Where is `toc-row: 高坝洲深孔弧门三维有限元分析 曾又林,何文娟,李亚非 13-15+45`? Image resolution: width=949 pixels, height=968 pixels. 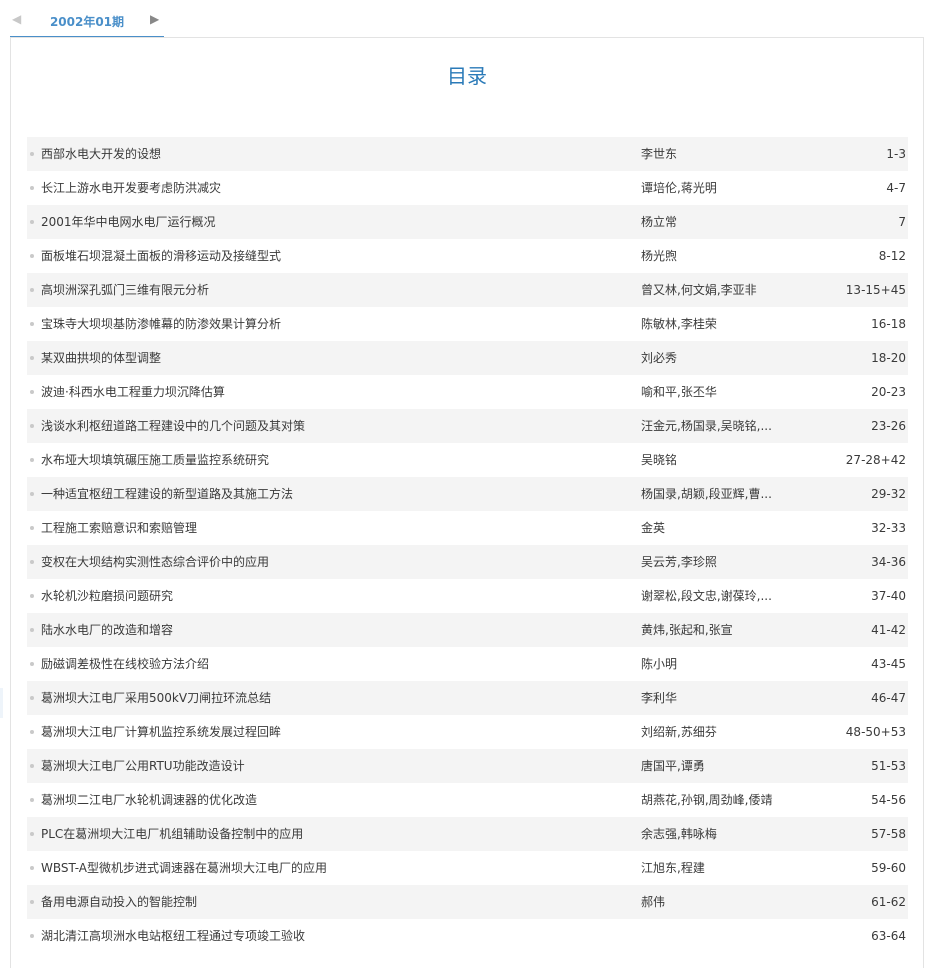
toc-row: 高坝洲深孔弧门三维有限元分析 曾又林,何文娟,李亚非 13-15+45 is located at coordinates (467, 290).